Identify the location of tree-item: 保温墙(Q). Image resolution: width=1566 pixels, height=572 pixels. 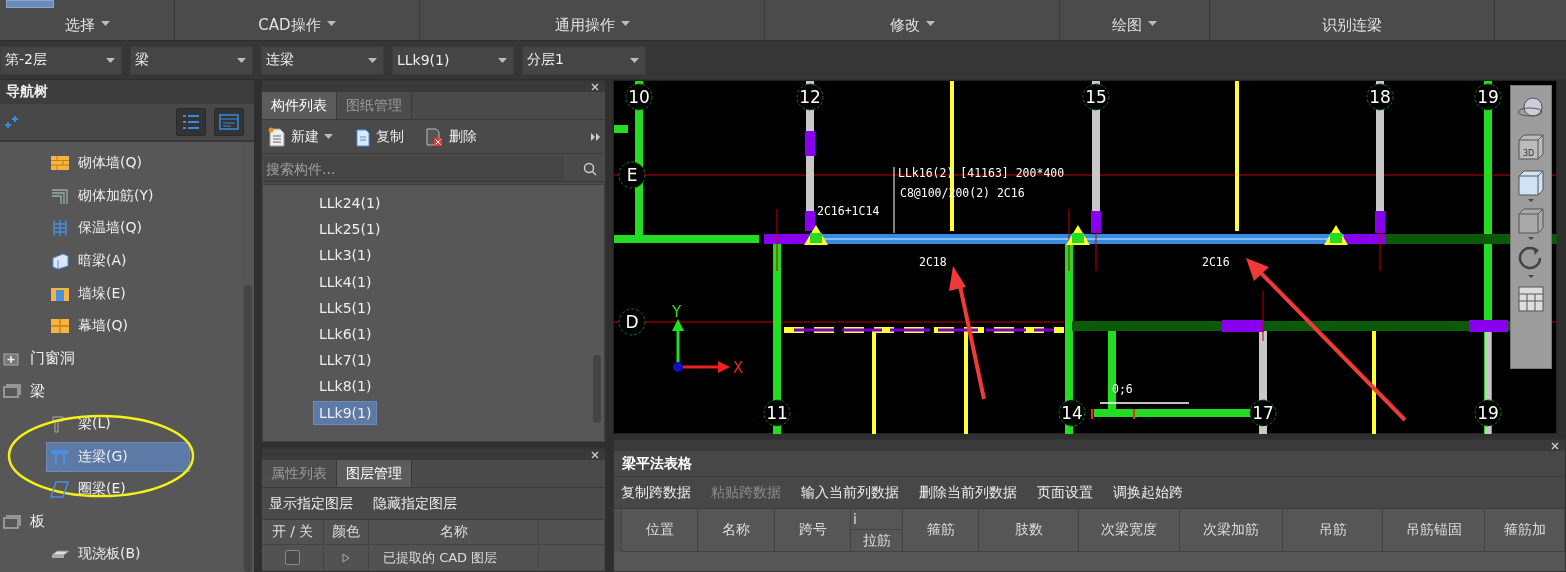
(118, 228).